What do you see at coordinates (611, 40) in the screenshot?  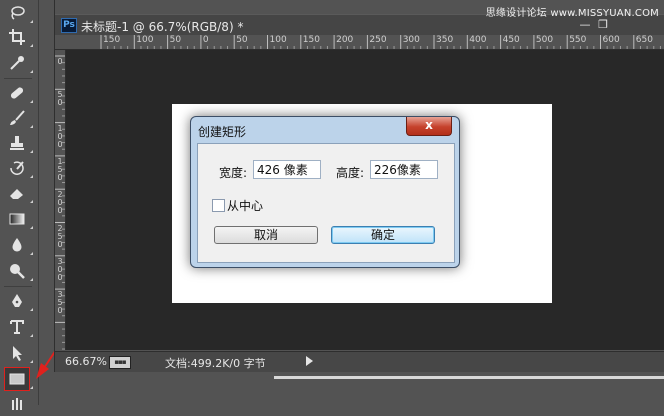 I see `ruler-tick-label: 600` at bounding box center [611, 40].